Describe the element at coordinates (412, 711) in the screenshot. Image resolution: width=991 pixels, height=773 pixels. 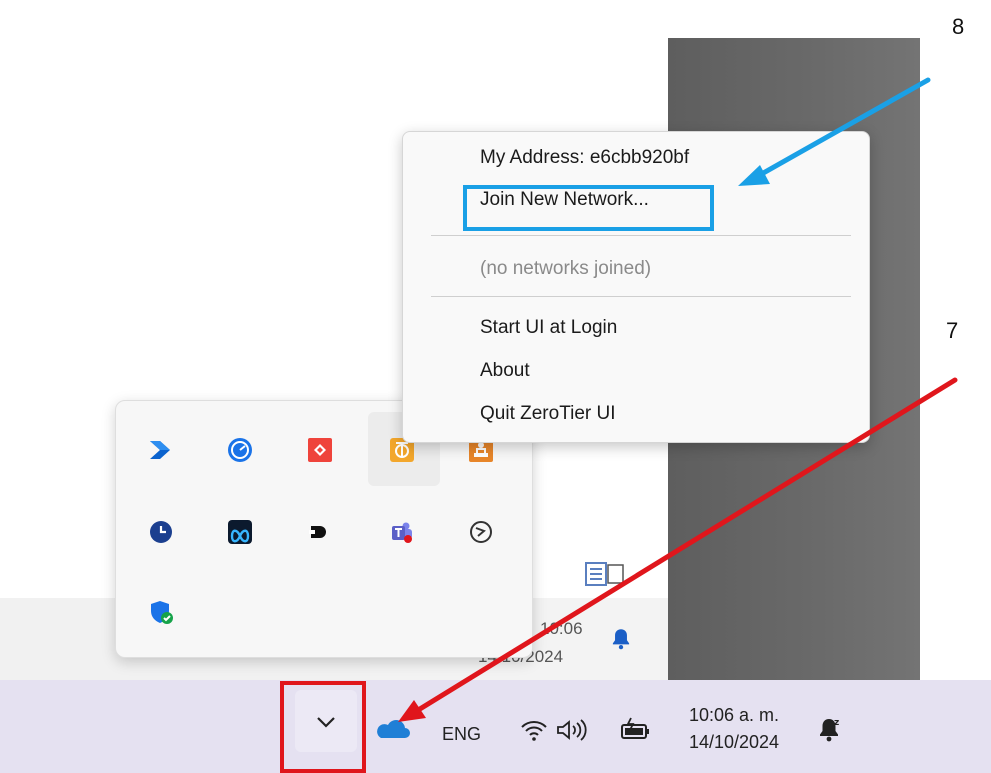
I see `red-arrowhead` at that location.